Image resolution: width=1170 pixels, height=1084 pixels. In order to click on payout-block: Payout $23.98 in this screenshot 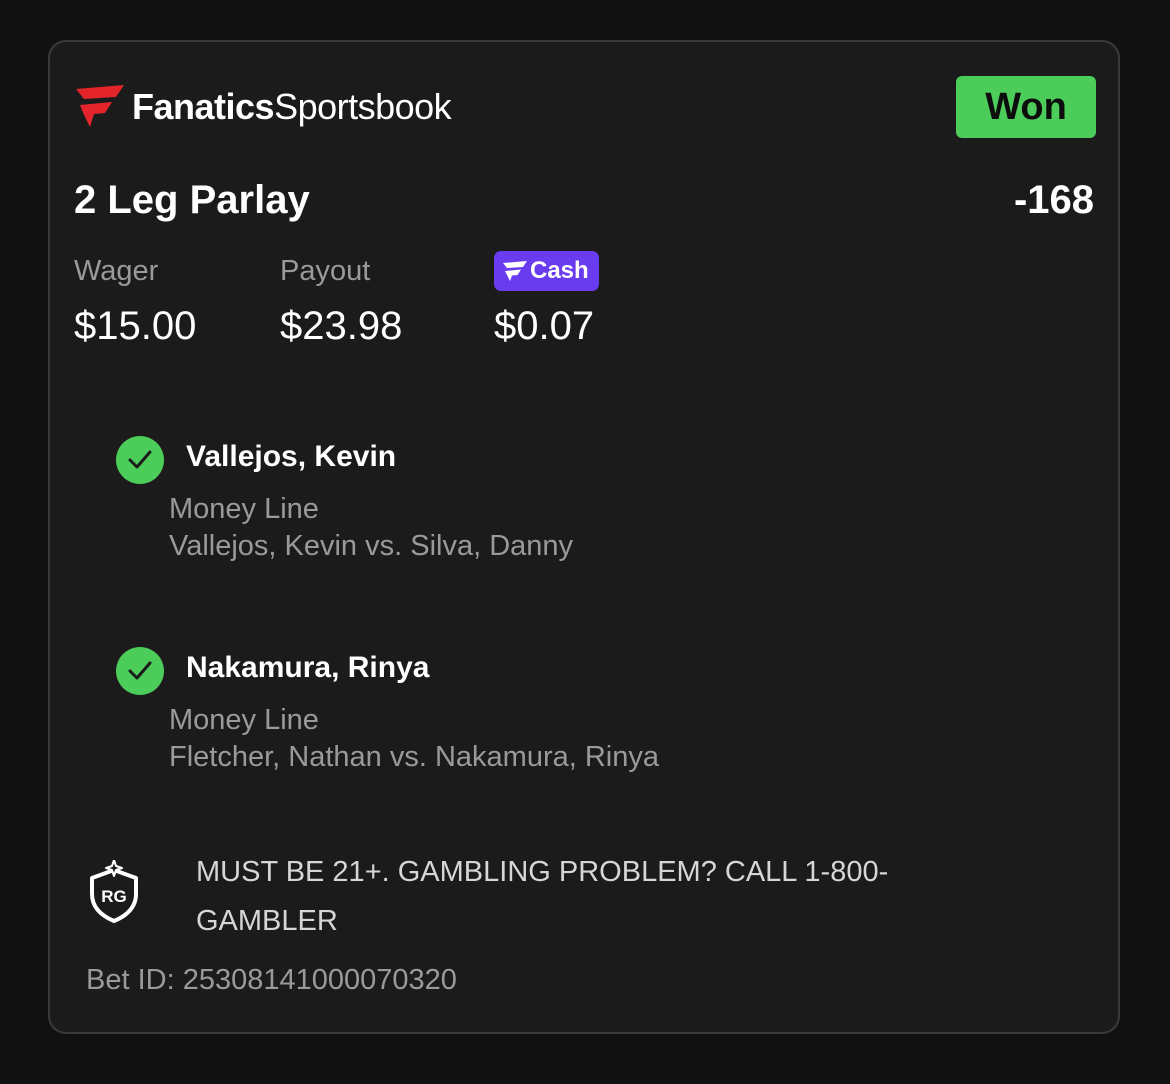, I will do `click(341, 299)`.